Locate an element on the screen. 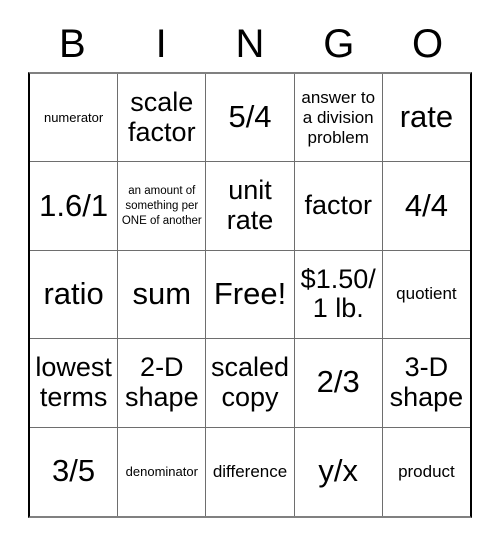  bingo-cell-label: numerator is located at coordinates (73, 117).